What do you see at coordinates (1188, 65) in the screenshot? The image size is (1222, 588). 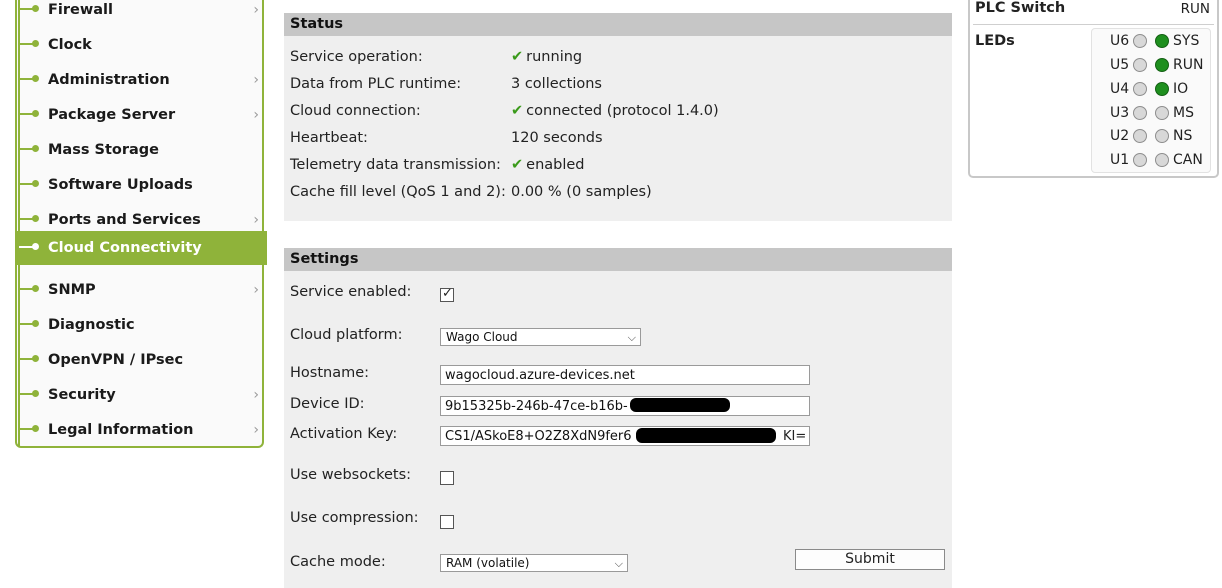 I see `led-name: RUN` at bounding box center [1188, 65].